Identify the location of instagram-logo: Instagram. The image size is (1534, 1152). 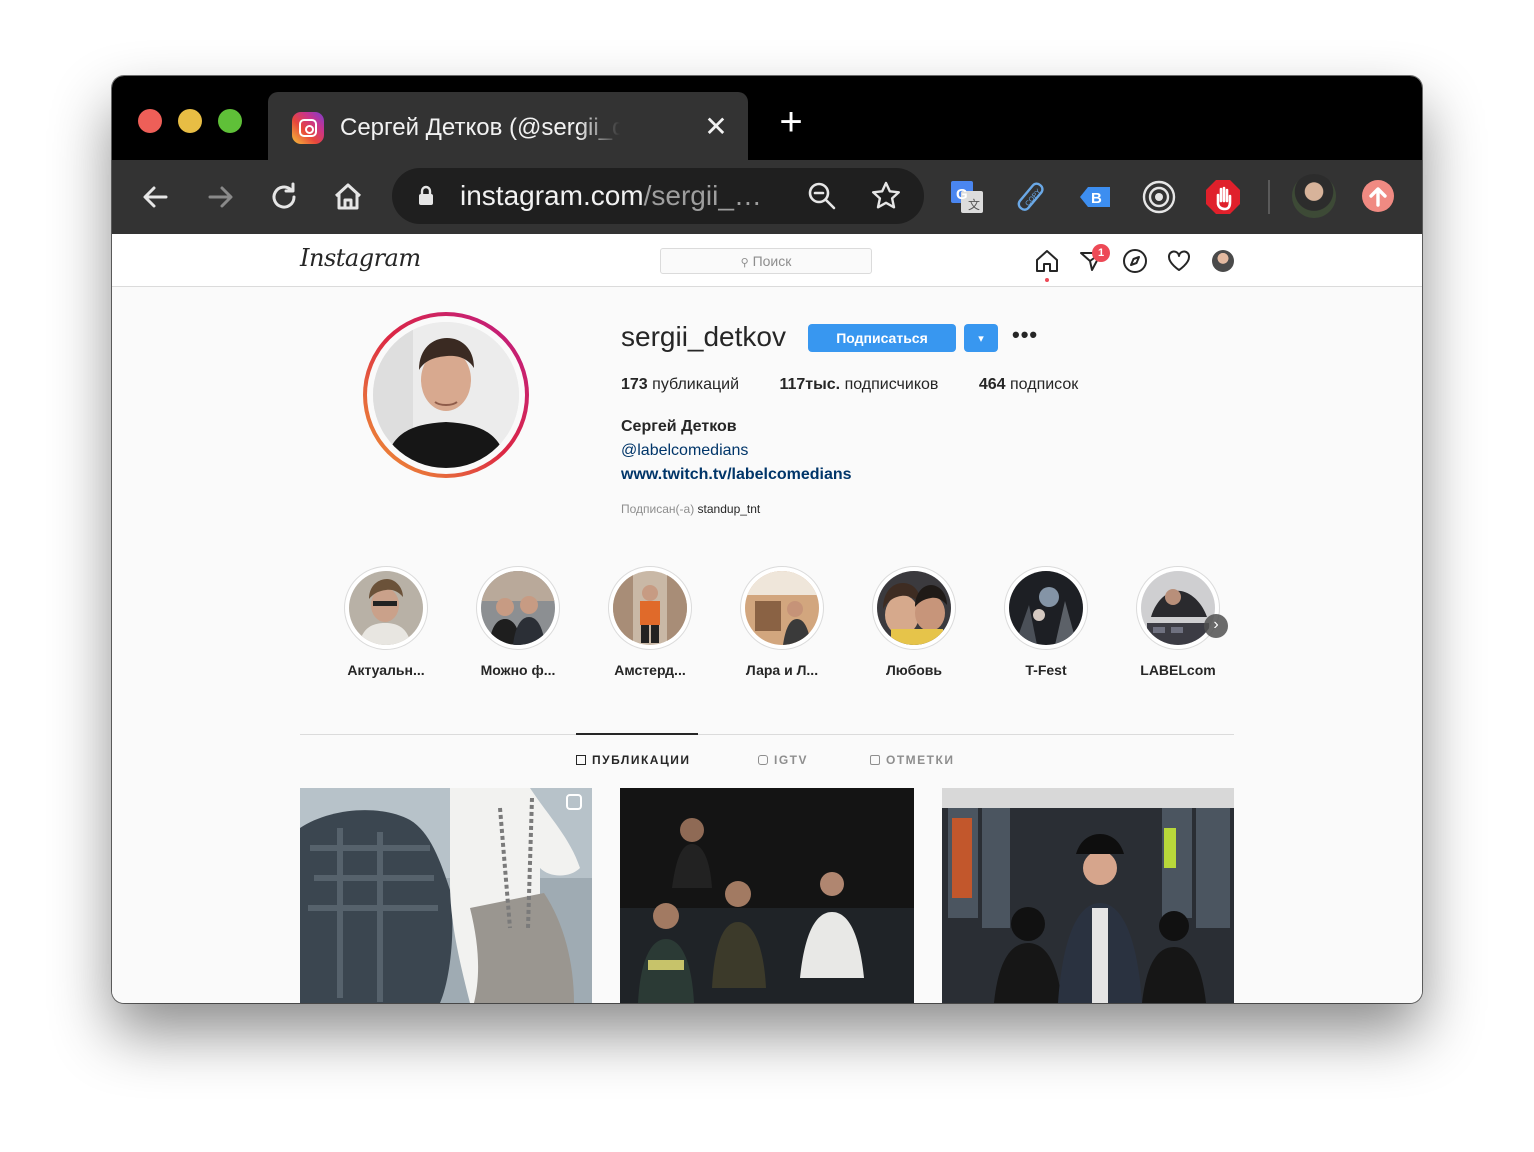
(360, 258).